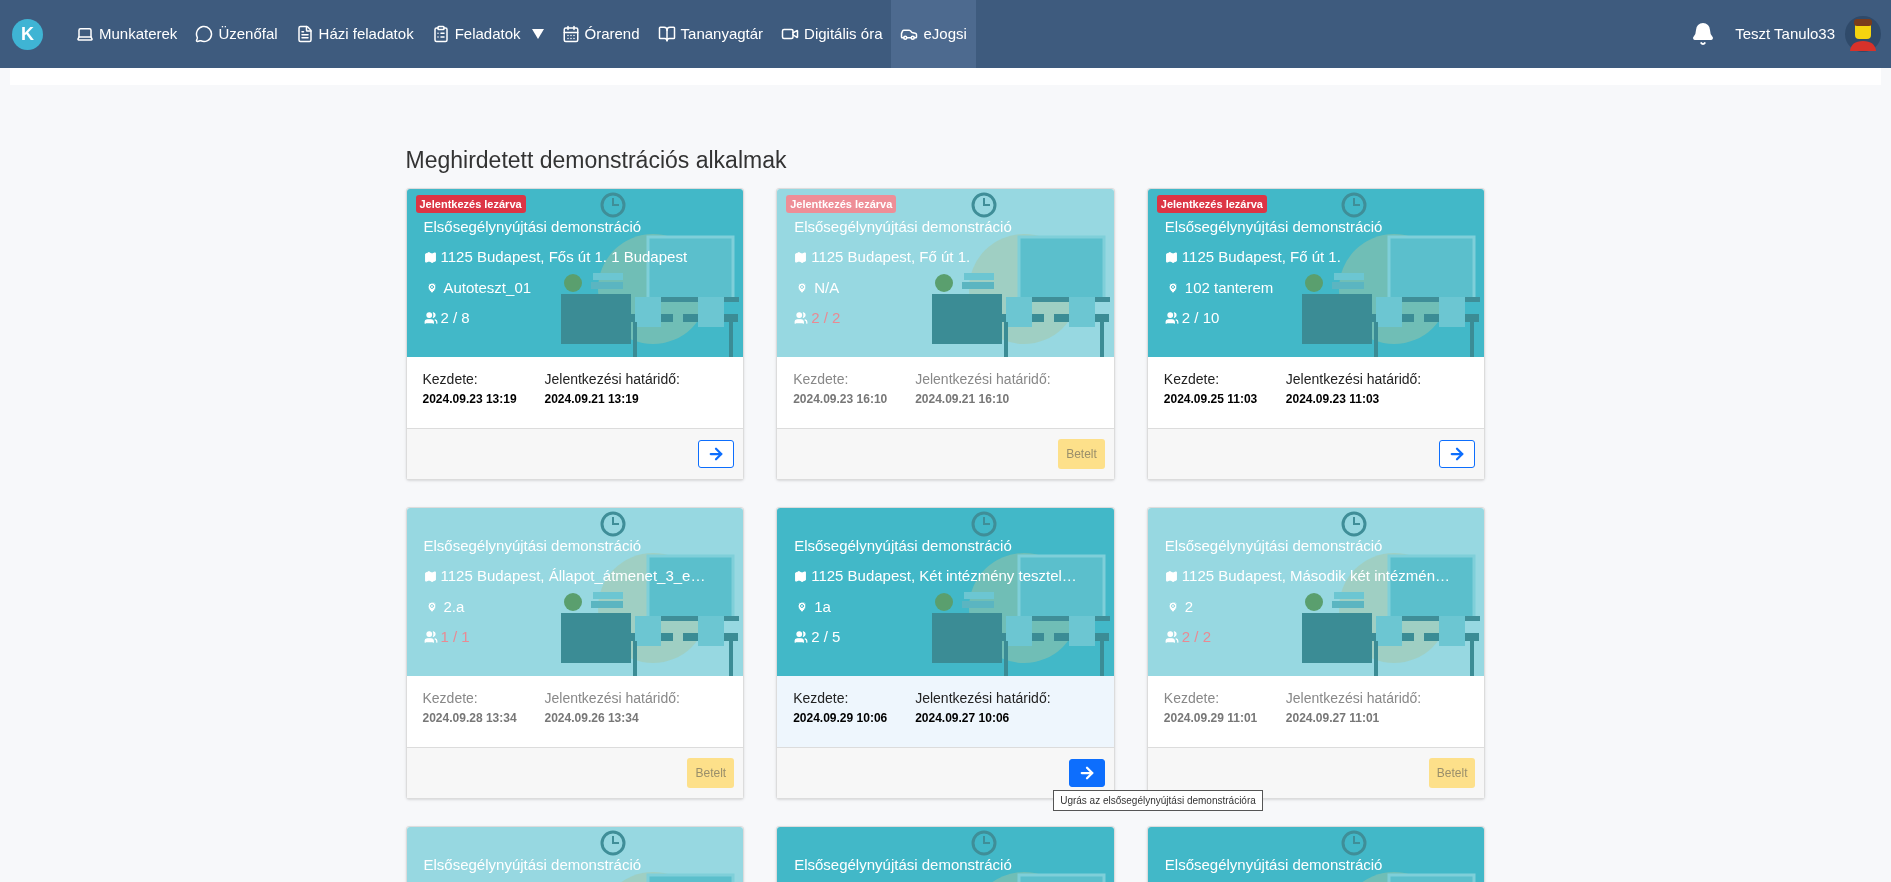 The width and height of the screenshot is (1891, 882). I want to click on participant-count: 2 / 5, so click(826, 637).